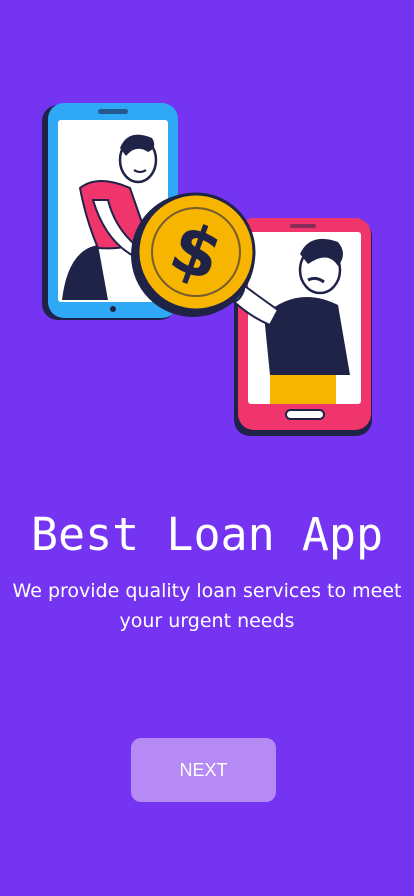 The image size is (414, 896). What do you see at coordinates (207, 534) in the screenshot?
I see `page-title: Best Loan App` at bounding box center [207, 534].